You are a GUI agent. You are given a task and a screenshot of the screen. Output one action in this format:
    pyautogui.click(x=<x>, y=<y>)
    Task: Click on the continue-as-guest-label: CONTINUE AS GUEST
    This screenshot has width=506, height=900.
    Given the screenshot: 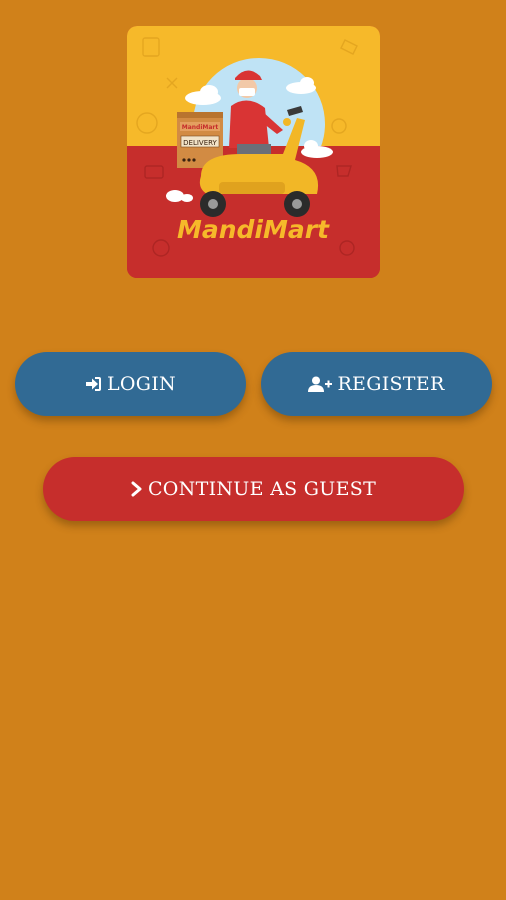 What is the action you would take?
    pyautogui.click(x=262, y=489)
    